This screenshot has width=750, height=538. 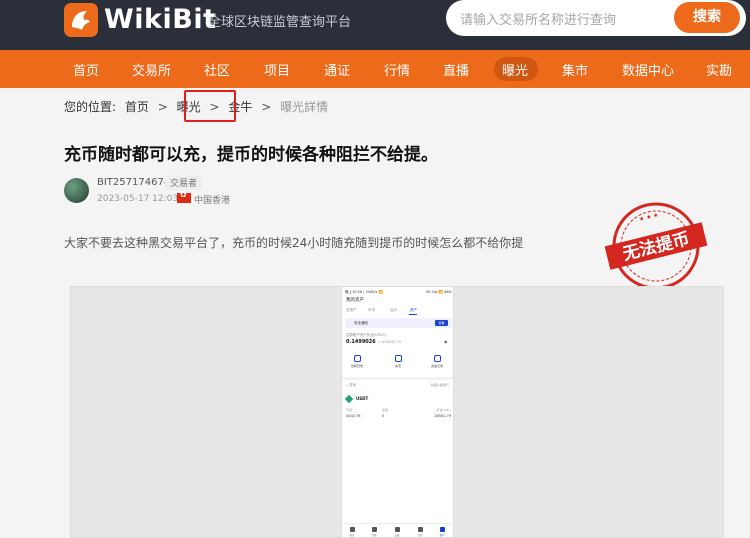 What do you see at coordinates (351, 310) in the screenshot?
I see `phone-tab: 总资产` at bounding box center [351, 310].